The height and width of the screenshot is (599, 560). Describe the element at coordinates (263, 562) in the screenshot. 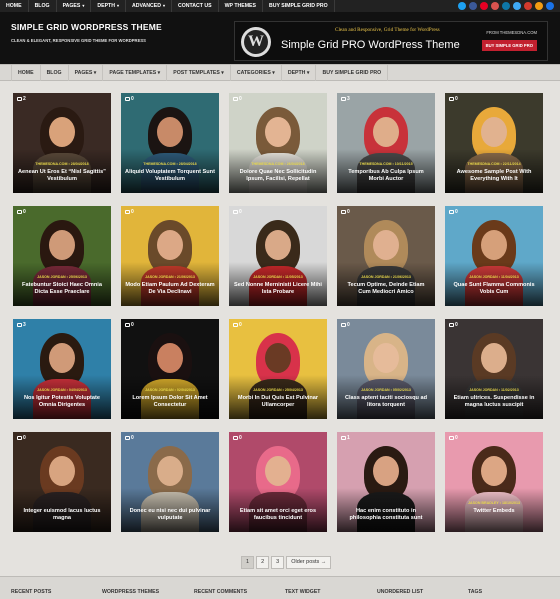

I see `page-link: 2` at that location.